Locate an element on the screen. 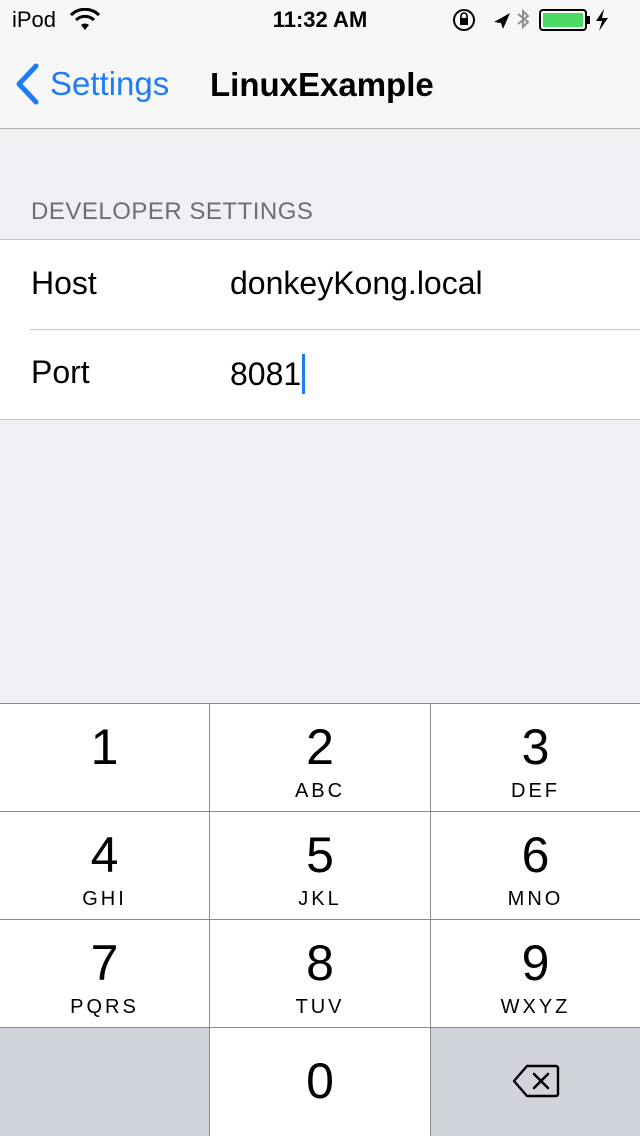 The image size is (640, 1136). key-digit: 2 is located at coordinates (320, 747).